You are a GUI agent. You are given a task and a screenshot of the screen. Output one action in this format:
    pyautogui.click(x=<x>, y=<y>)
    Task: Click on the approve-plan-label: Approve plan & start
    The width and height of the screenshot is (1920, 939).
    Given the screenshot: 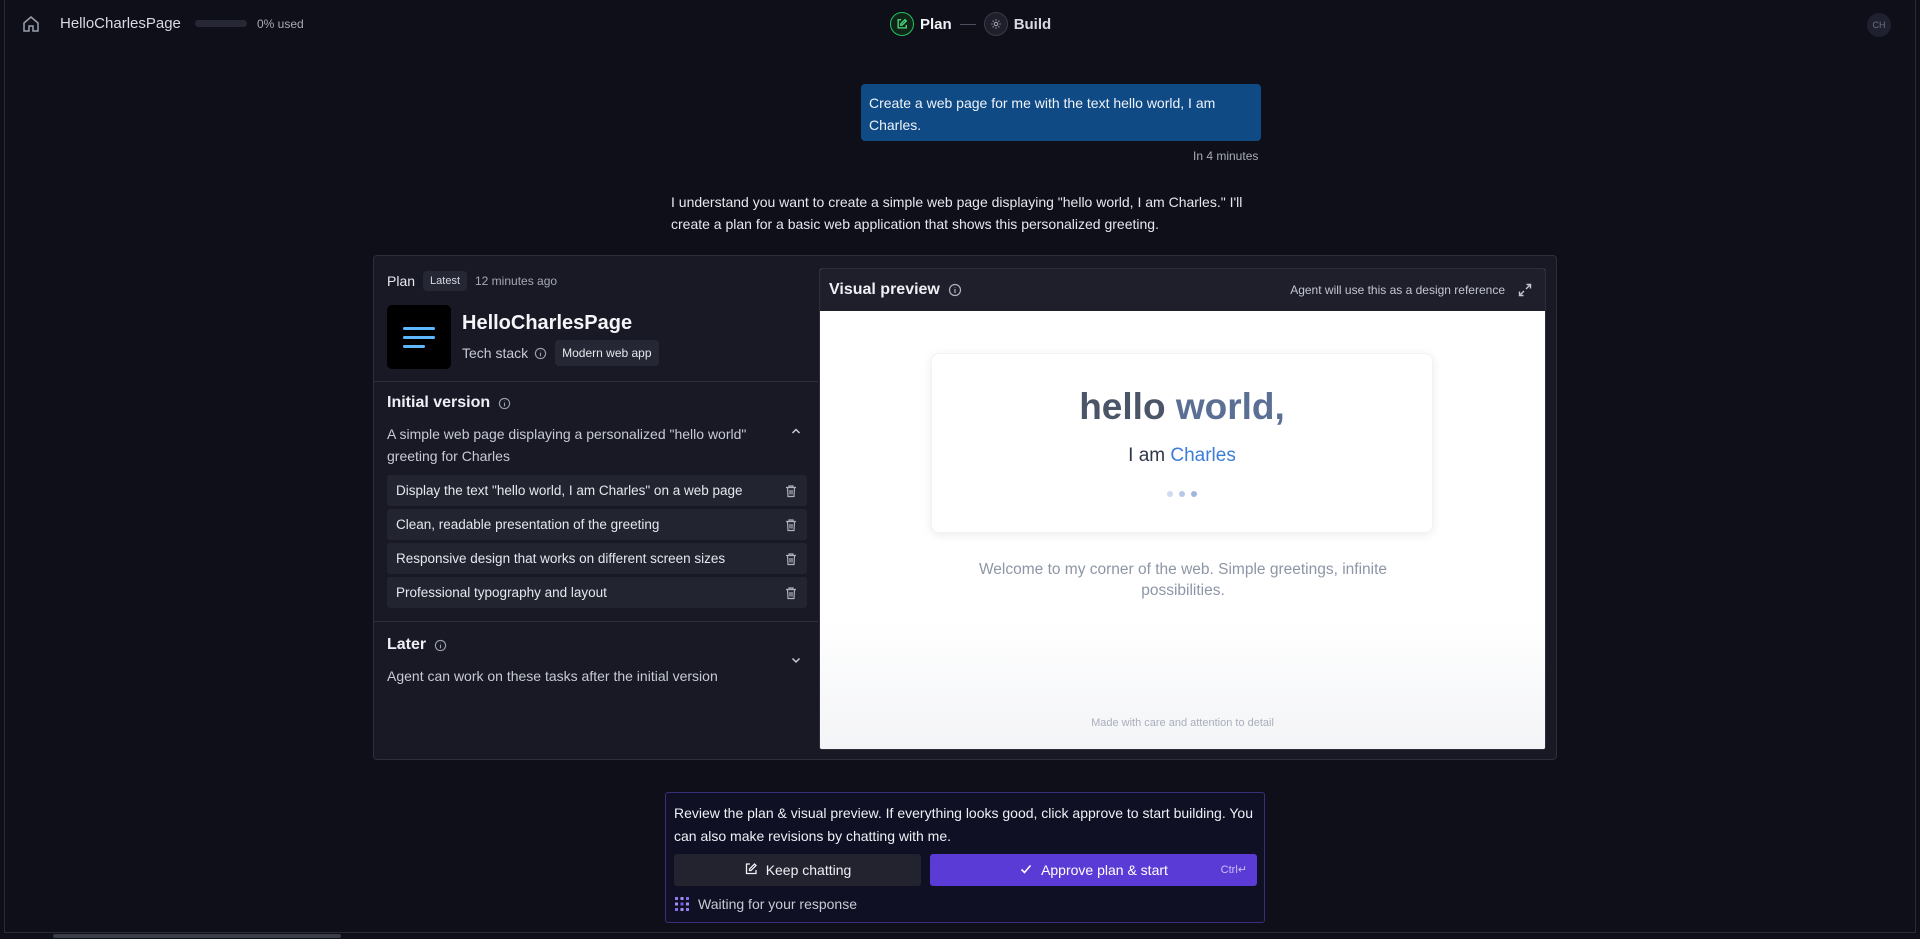 What is the action you would take?
    pyautogui.click(x=1104, y=870)
    